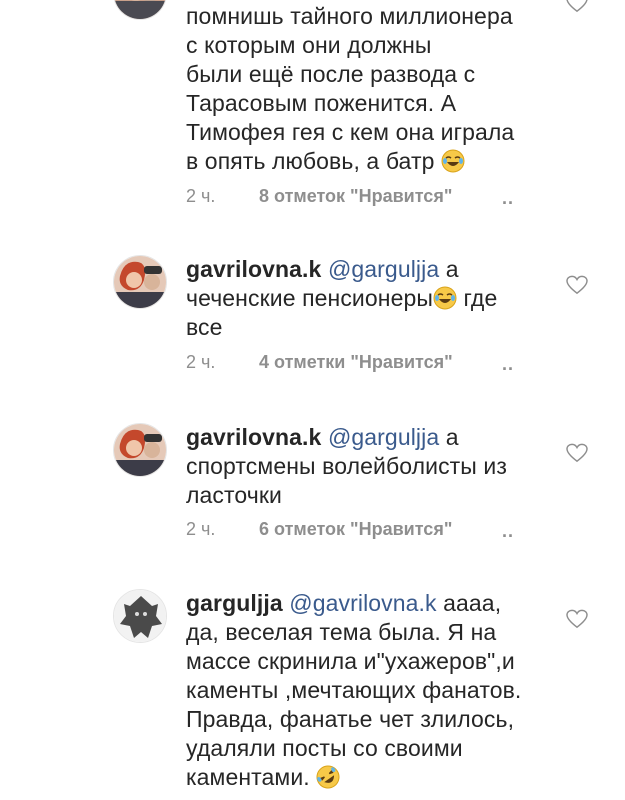  What do you see at coordinates (354, 690) in the screenshot?
I see `comment-line: каменты ,мечтающих фанатов.` at bounding box center [354, 690].